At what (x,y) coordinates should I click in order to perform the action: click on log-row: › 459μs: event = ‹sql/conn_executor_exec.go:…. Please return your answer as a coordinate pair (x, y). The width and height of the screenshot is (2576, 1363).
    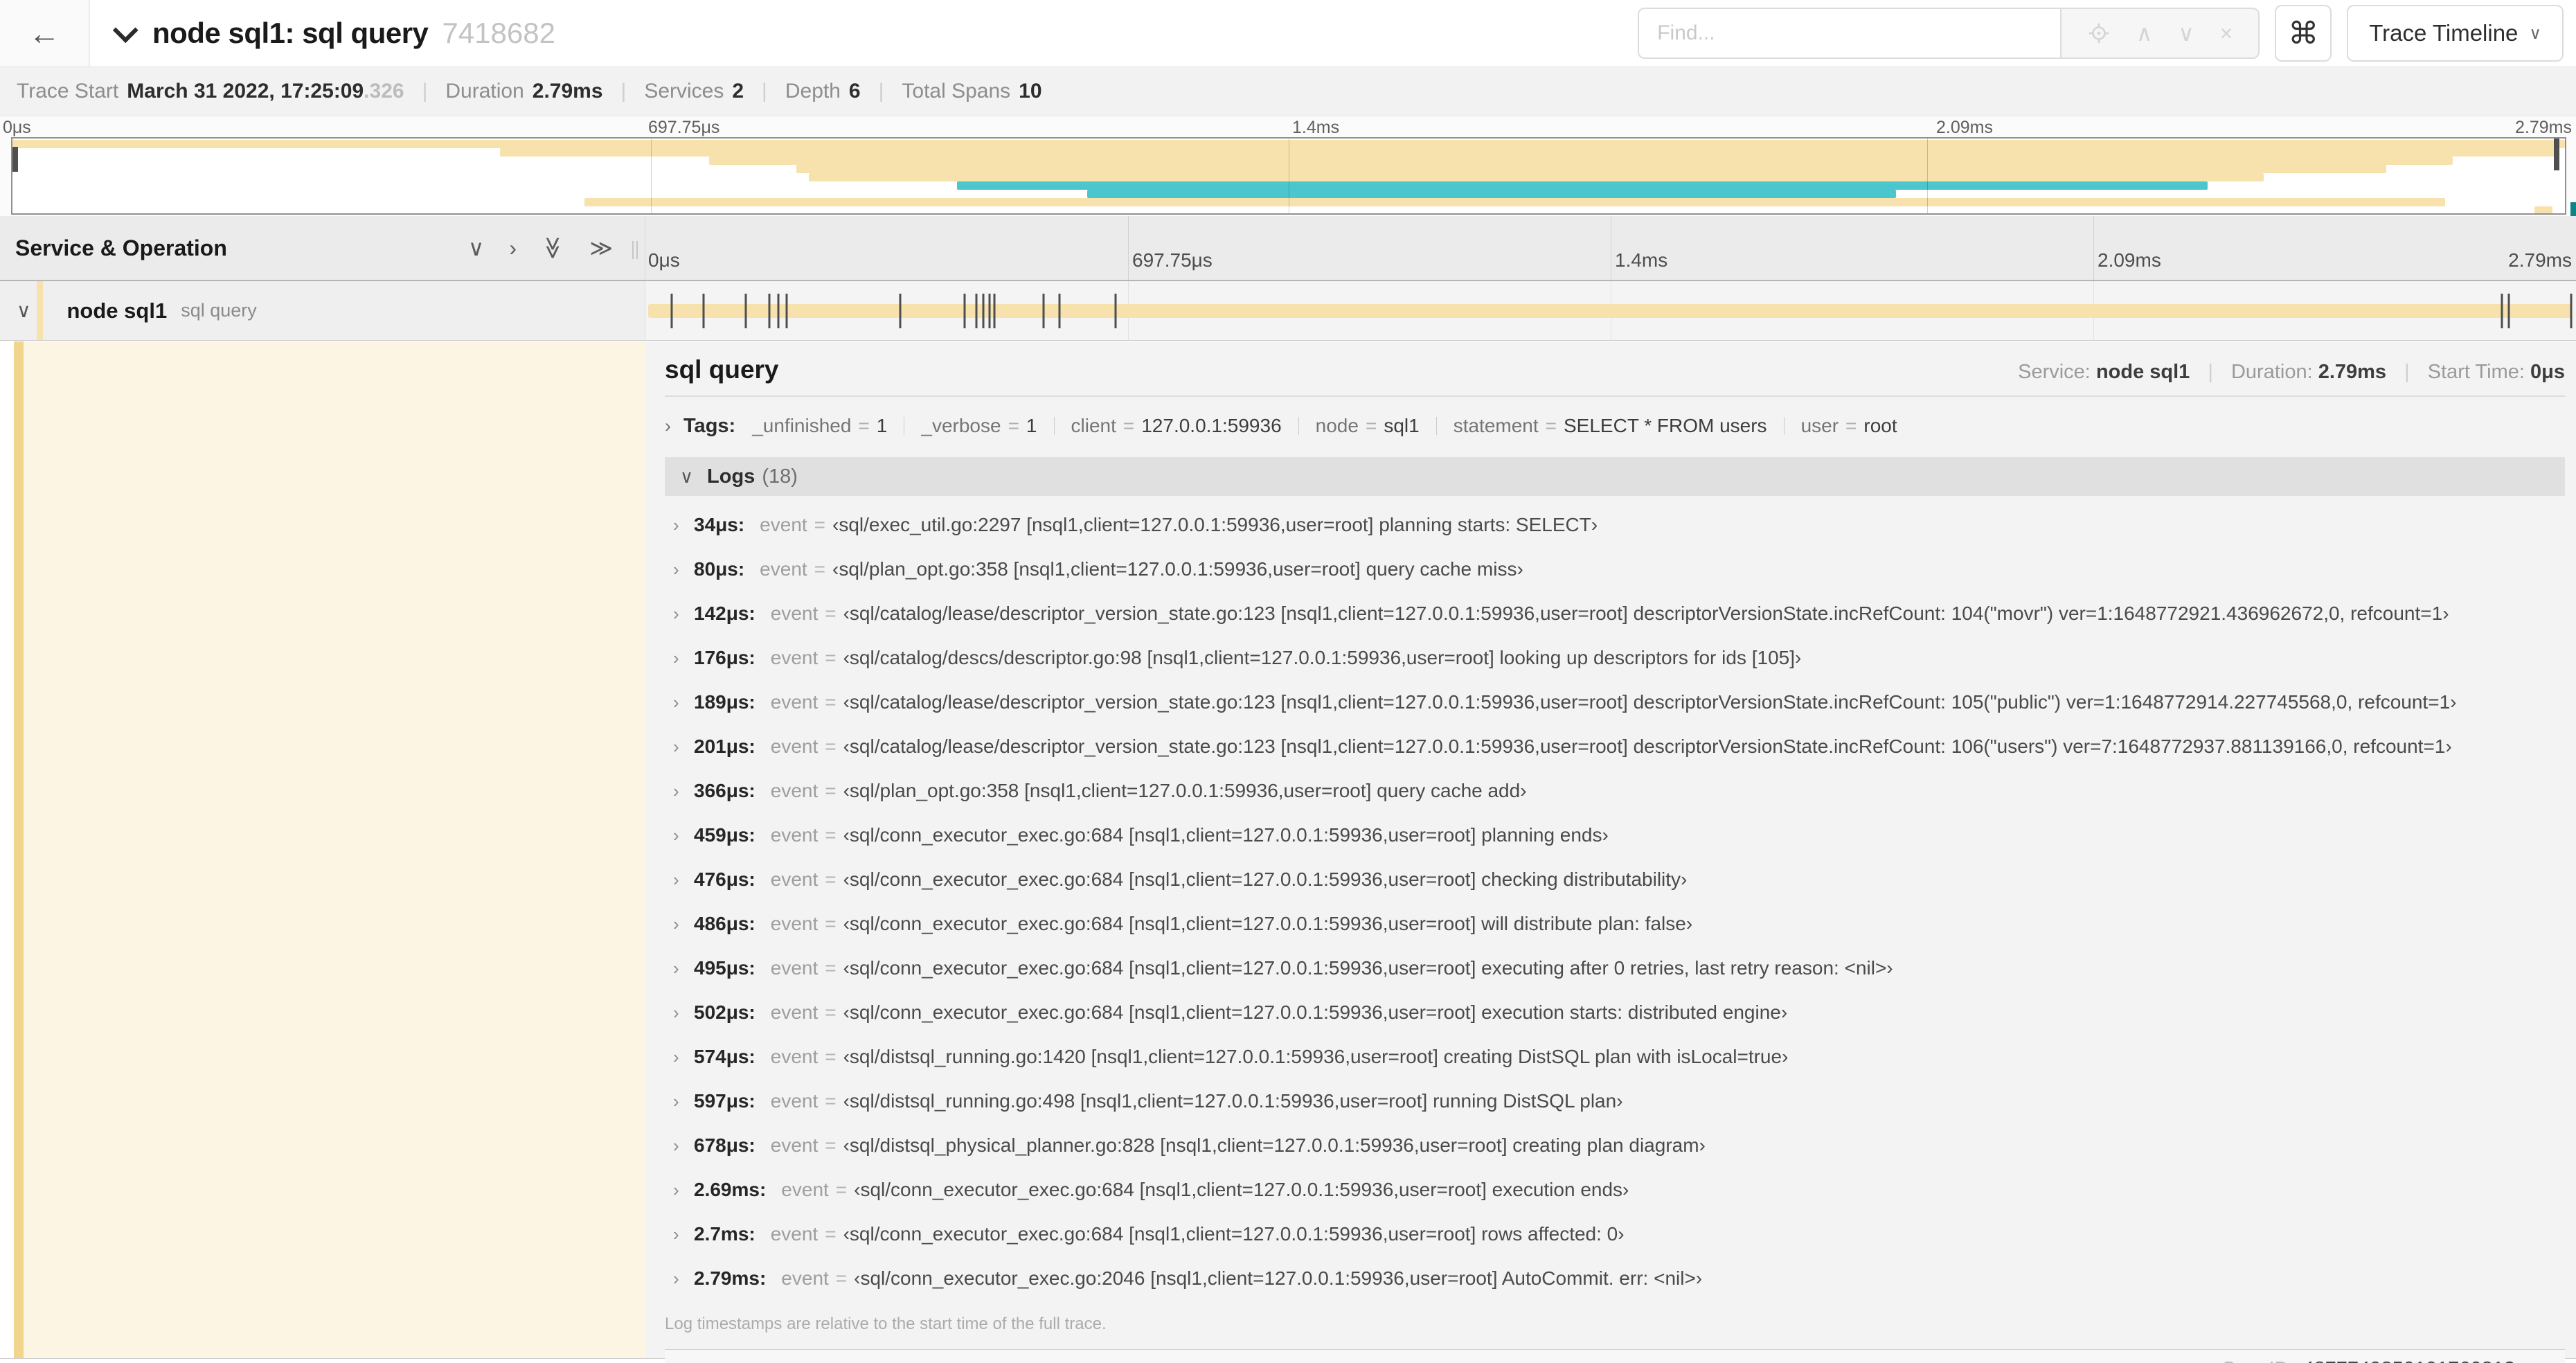
    Looking at the image, I should click on (1619, 835).